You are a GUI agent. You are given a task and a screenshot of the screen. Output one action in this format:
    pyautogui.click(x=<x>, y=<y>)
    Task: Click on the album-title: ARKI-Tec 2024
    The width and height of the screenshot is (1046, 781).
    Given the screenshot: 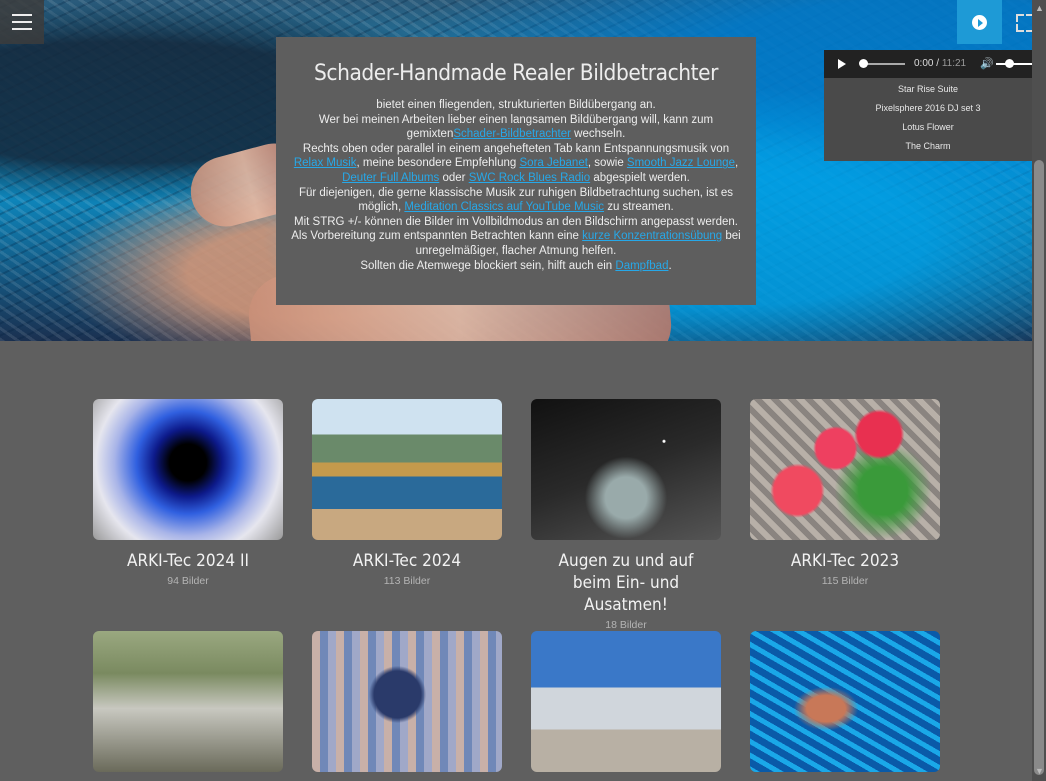 What is the action you would take?
    pyautogui.click(x=407, y=561)
    